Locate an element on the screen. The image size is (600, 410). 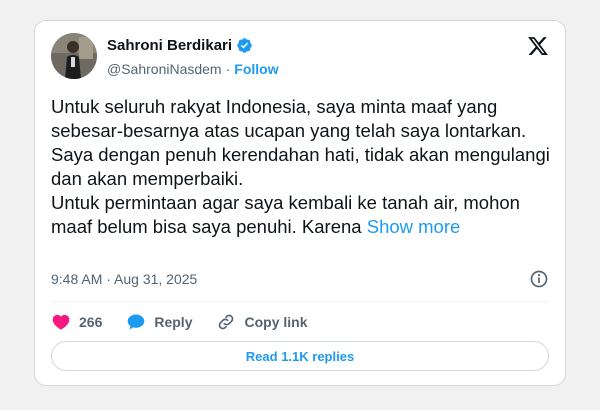
follow-button: Follow is located at coordinates (256, 69).